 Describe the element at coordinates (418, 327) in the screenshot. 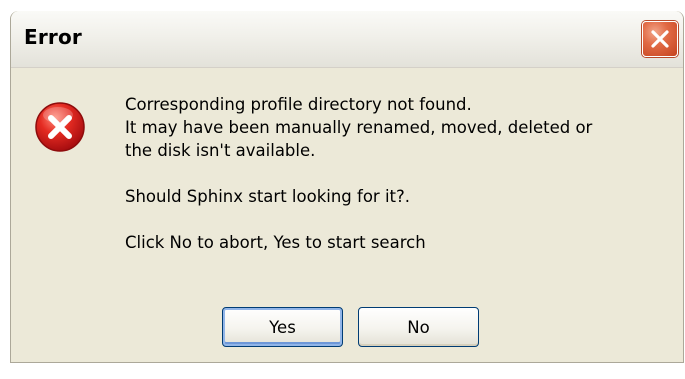

I see `no-button: No` at that location.